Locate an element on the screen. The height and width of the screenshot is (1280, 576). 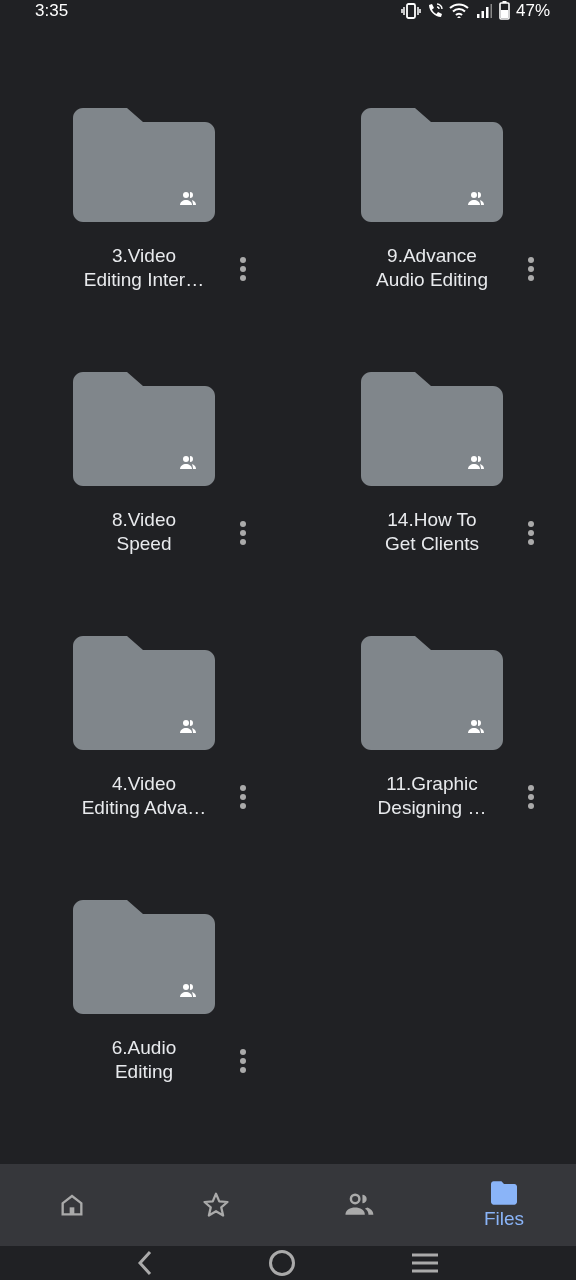
home-button-icon is located at coordinates (282, 1262).